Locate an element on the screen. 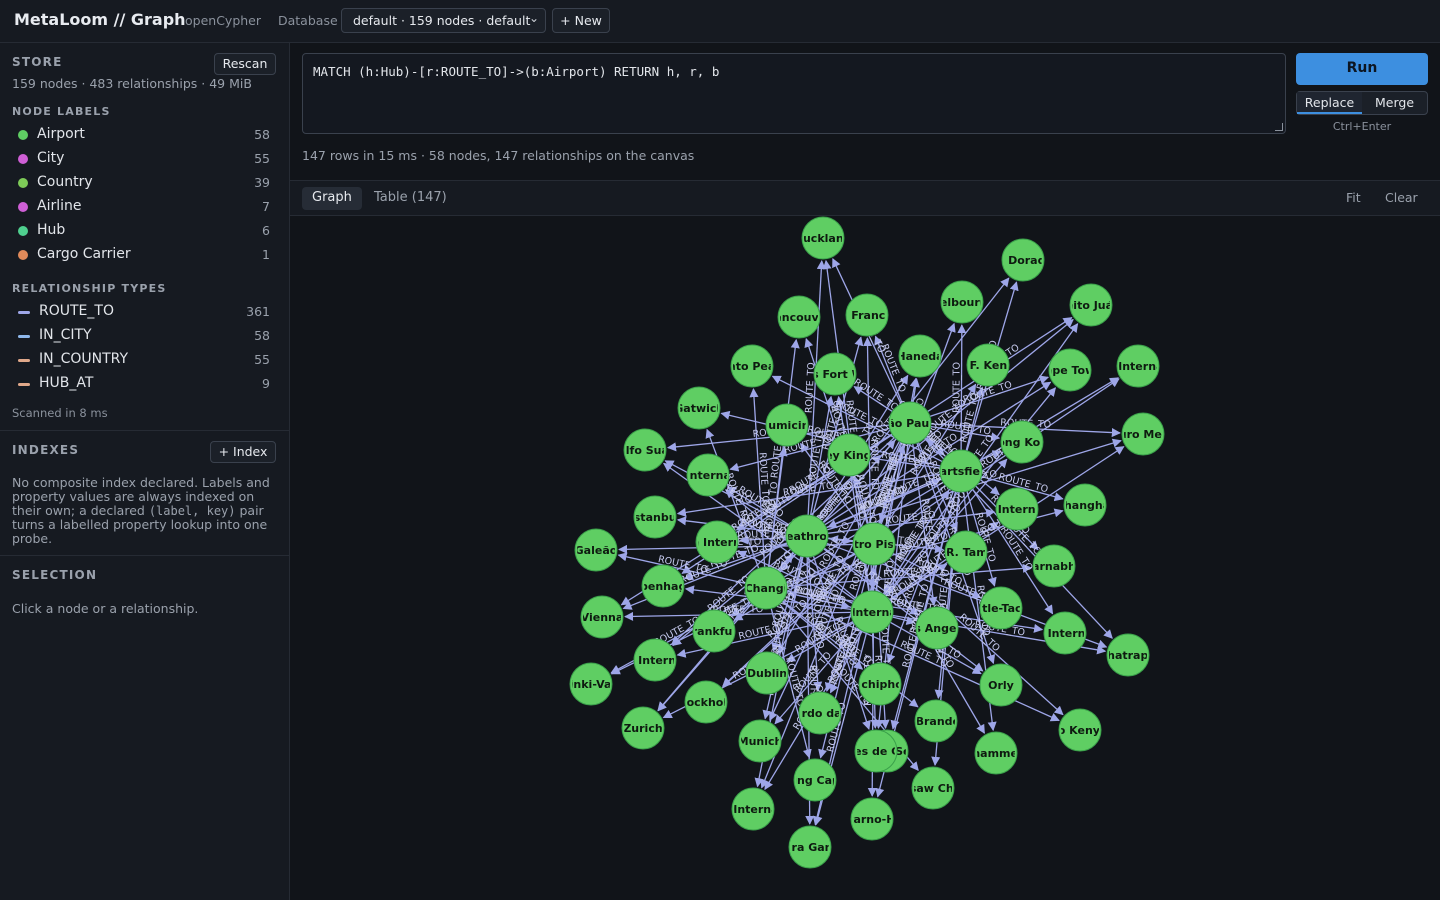  airport-node: Warsaw Chopin is located at coordinates (933, 788).